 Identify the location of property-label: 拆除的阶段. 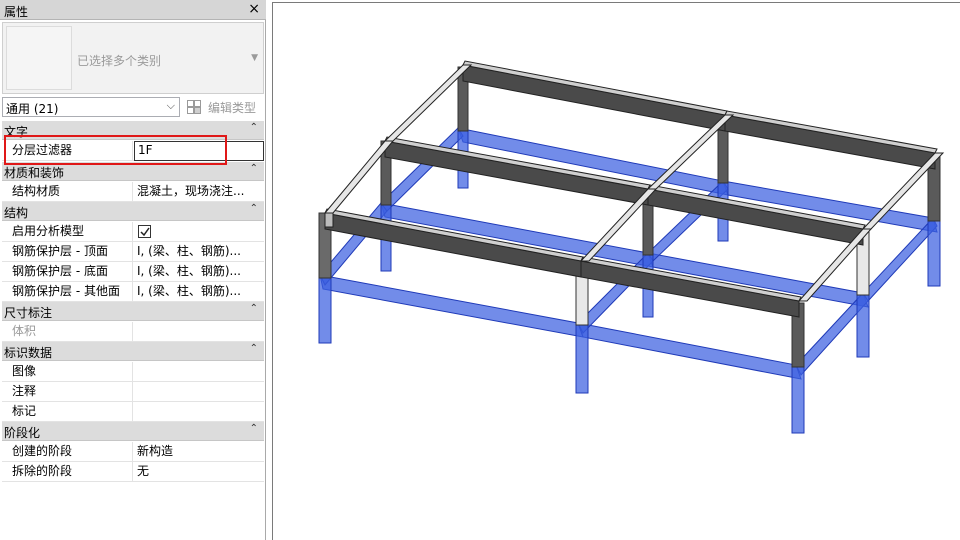
(67, 472).